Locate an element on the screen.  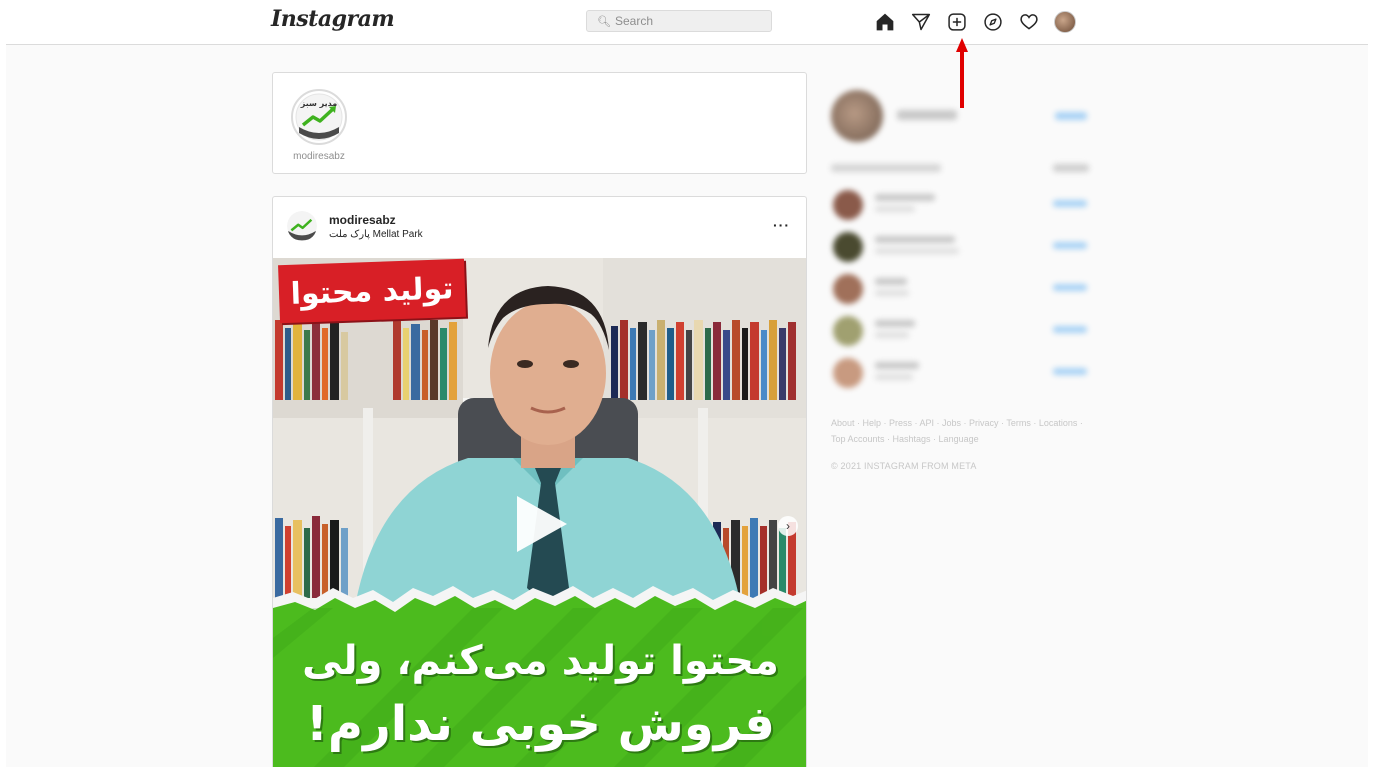
modiresabz-logo: مدیر سبز is located at coordinates (319, 117).